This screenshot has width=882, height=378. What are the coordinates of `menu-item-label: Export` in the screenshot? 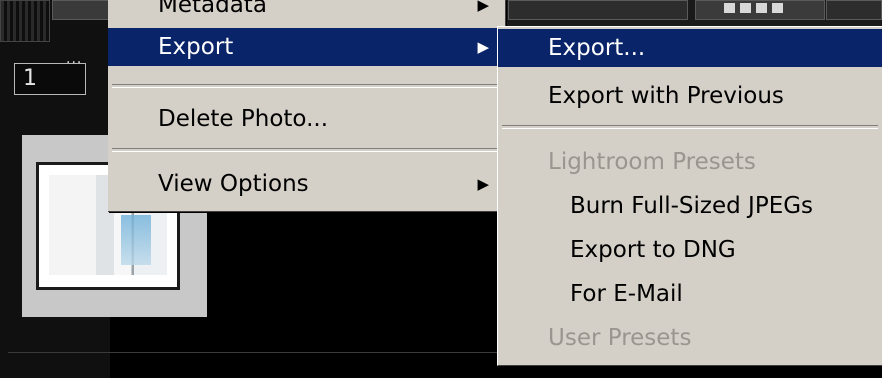 It's located at (196, 47).